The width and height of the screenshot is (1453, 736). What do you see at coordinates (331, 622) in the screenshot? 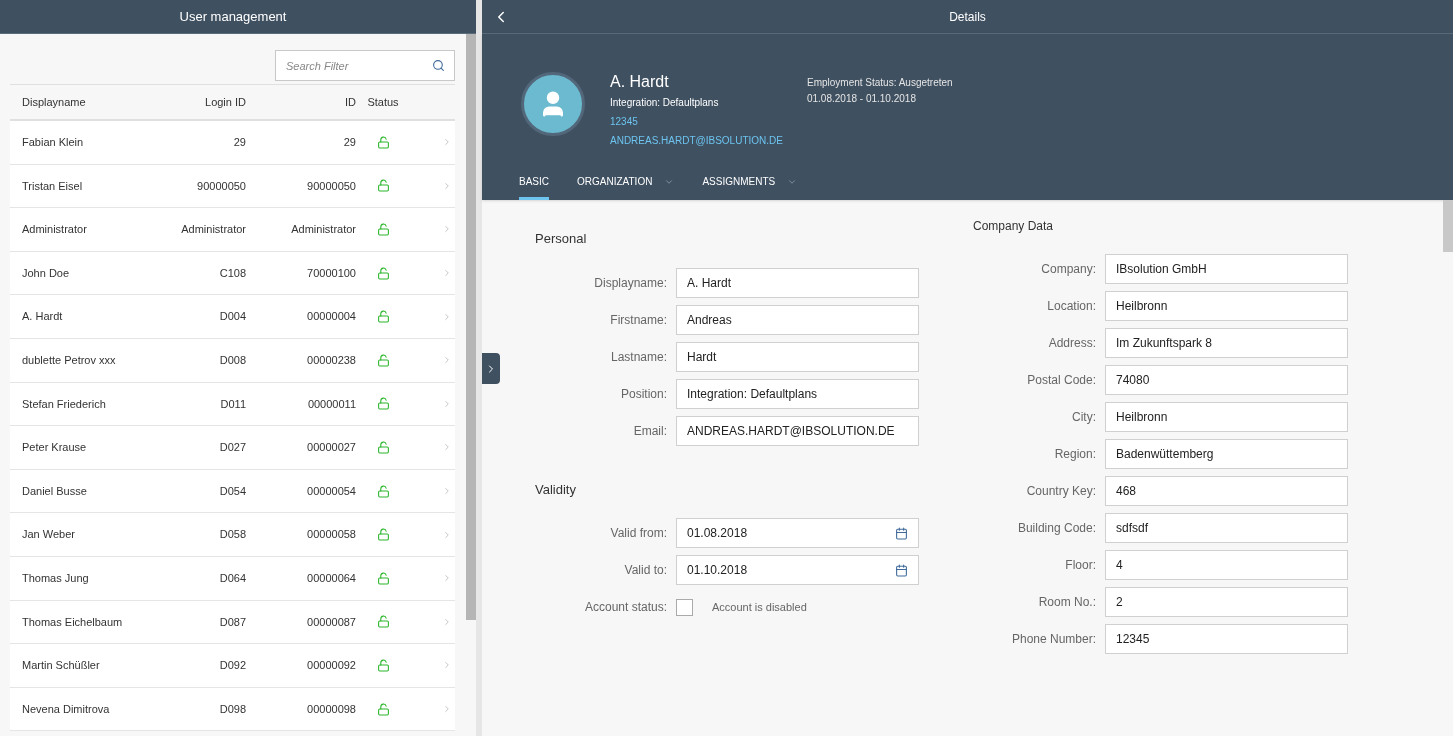
I see `table-cell-text: 00000087` at bounding box center [331, 622].